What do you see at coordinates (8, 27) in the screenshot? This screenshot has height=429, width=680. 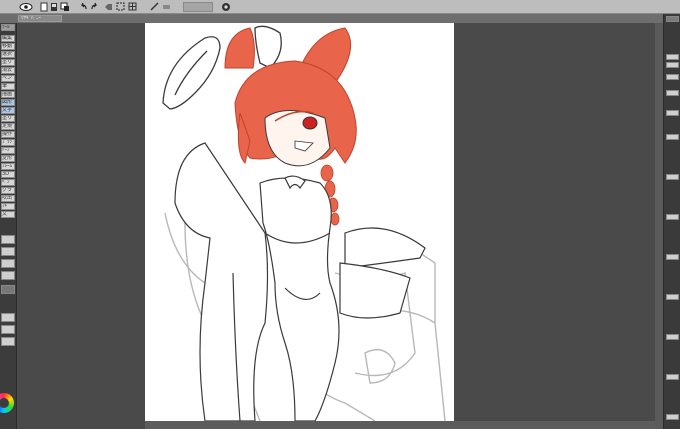 I see `tool-panel-title: ﾂｰﾙ` at bounding box center [8, 27].